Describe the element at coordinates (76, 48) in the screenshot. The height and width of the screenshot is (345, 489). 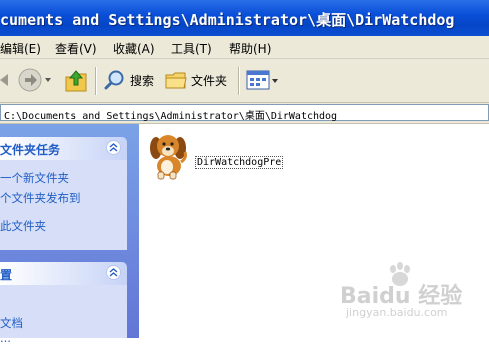
I see `menu-view: 查看(V)` at that location.